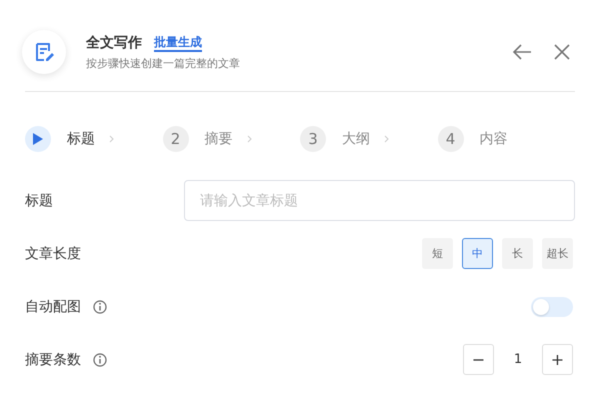 Image resolution: width=600 pixels, height=407 pixels. I want to click on panel-subtitle: 按步骤快速创建一篇完整的文章, so click(163, 63).